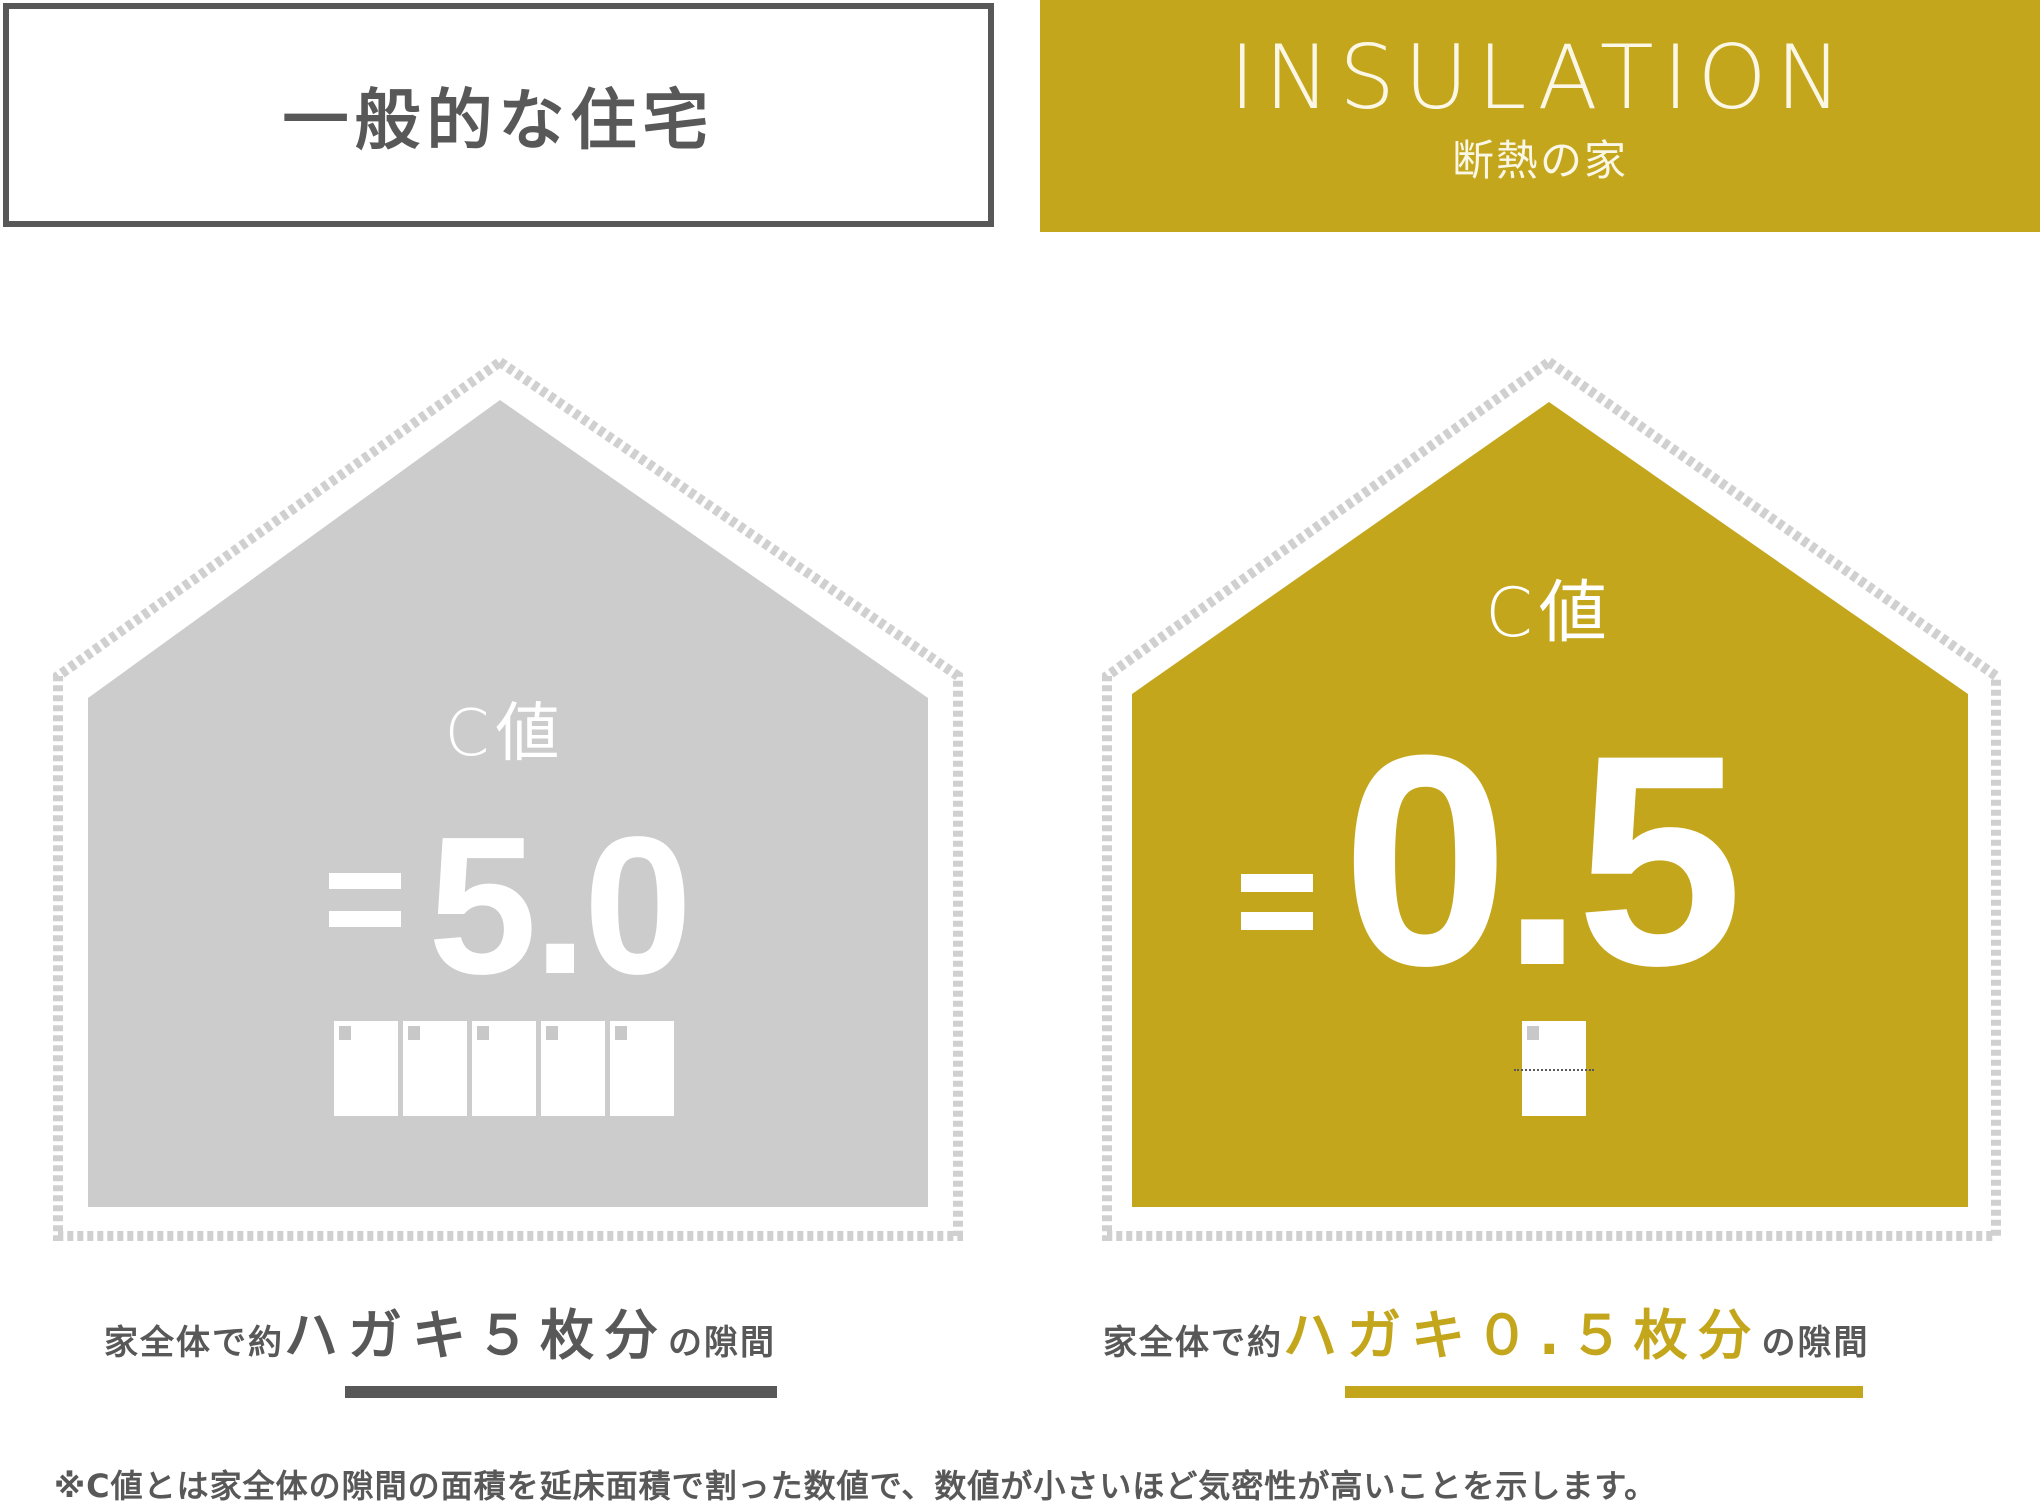  What do you see at coordinates (476, 1335) in the screenshot?
I see `caption-highlight: ハガキ５枚分` at bounding box center [476, 1335].